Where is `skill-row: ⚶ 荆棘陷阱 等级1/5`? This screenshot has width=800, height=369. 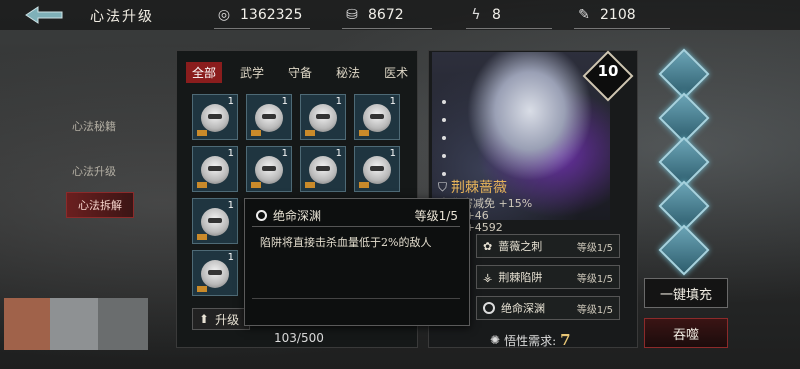
skill-row: ⚶ 荆棘陷阱 等级1/5 is located at coordinates (548, 277).